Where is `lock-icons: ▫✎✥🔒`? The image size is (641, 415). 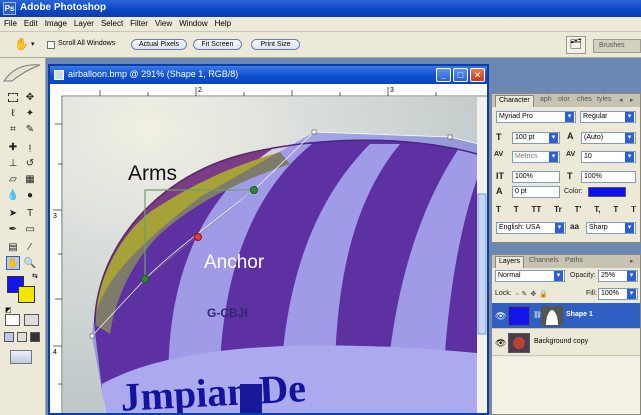
lock-icons: ▫✎✥🔒 is located at coordinates (533, 294).